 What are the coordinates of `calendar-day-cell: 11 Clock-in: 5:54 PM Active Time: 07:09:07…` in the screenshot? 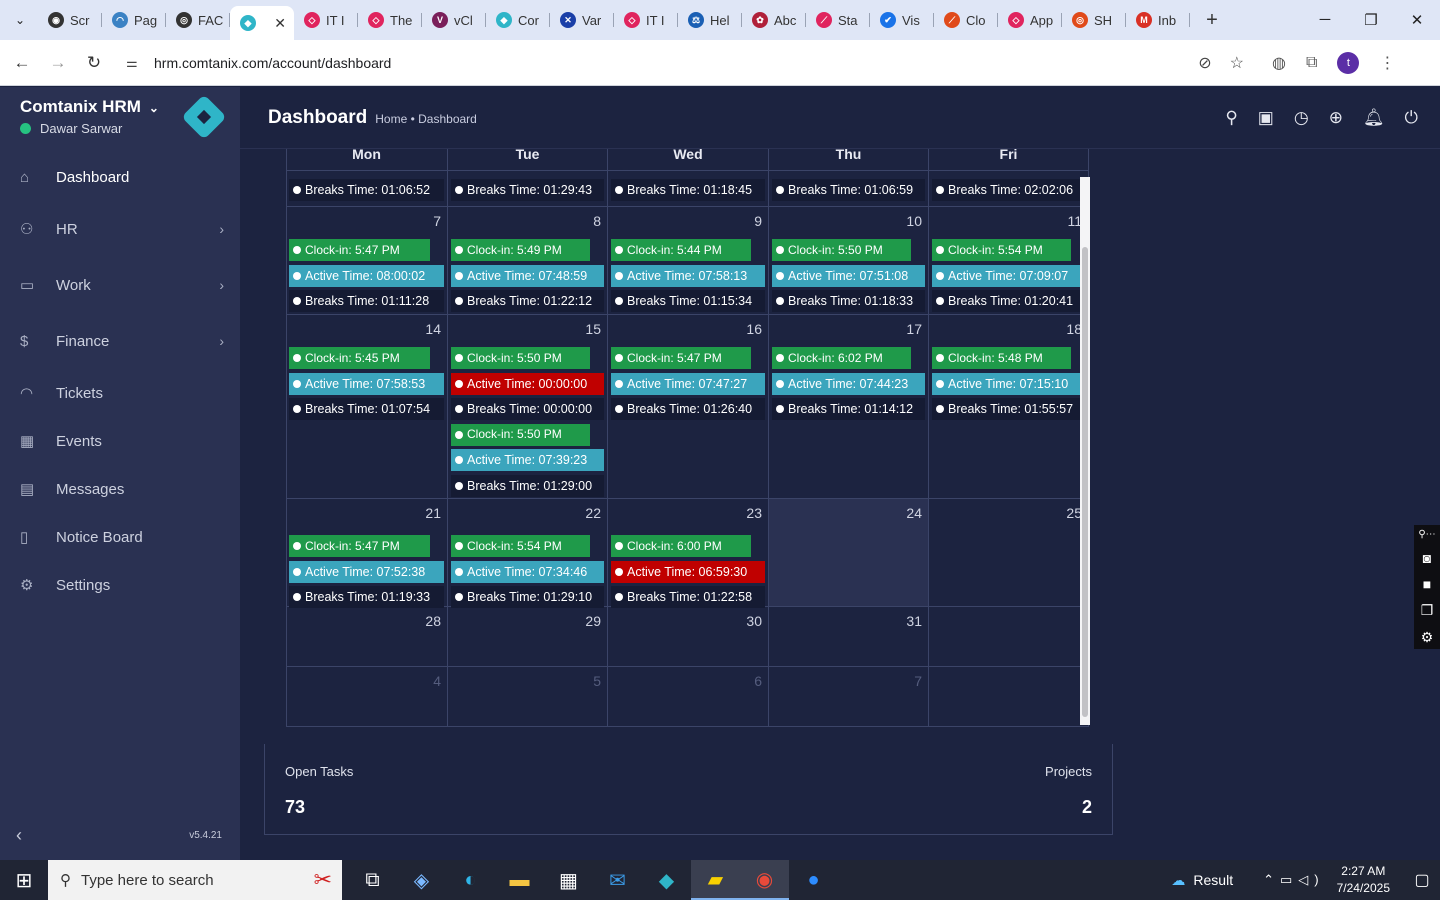 It's located at (1009, 261).